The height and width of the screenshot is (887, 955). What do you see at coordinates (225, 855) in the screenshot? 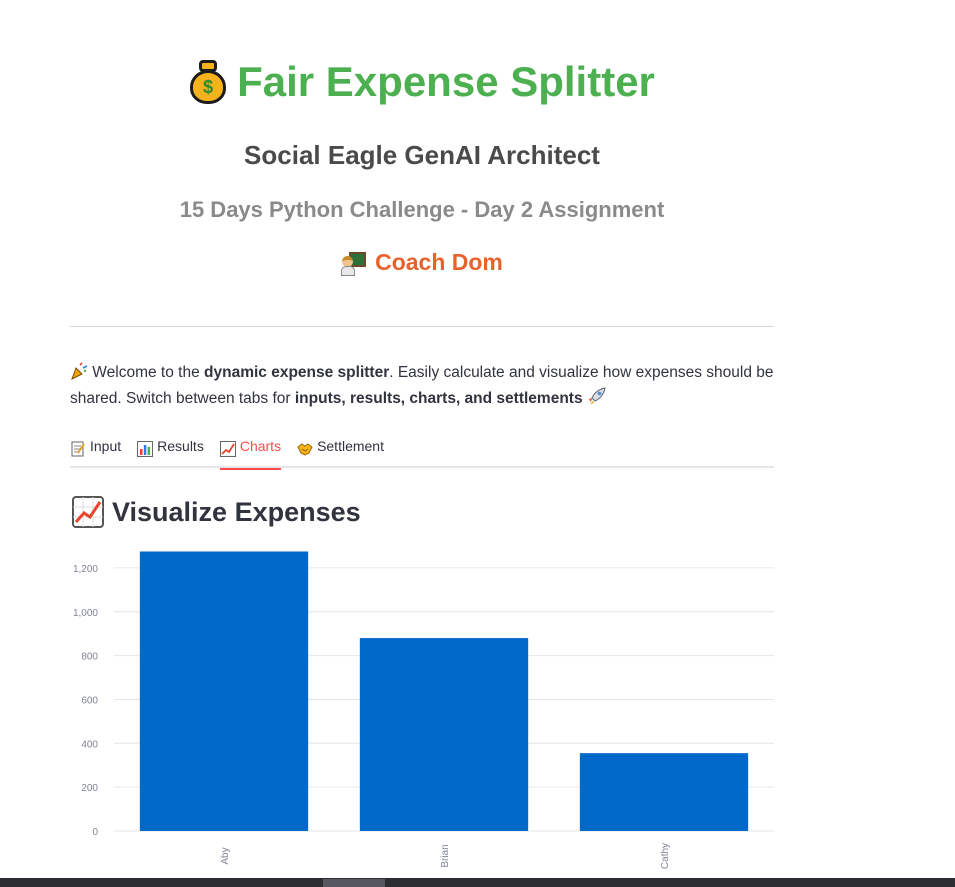
I see `x-tick-label: Aby` at bounding box center [225, 855].